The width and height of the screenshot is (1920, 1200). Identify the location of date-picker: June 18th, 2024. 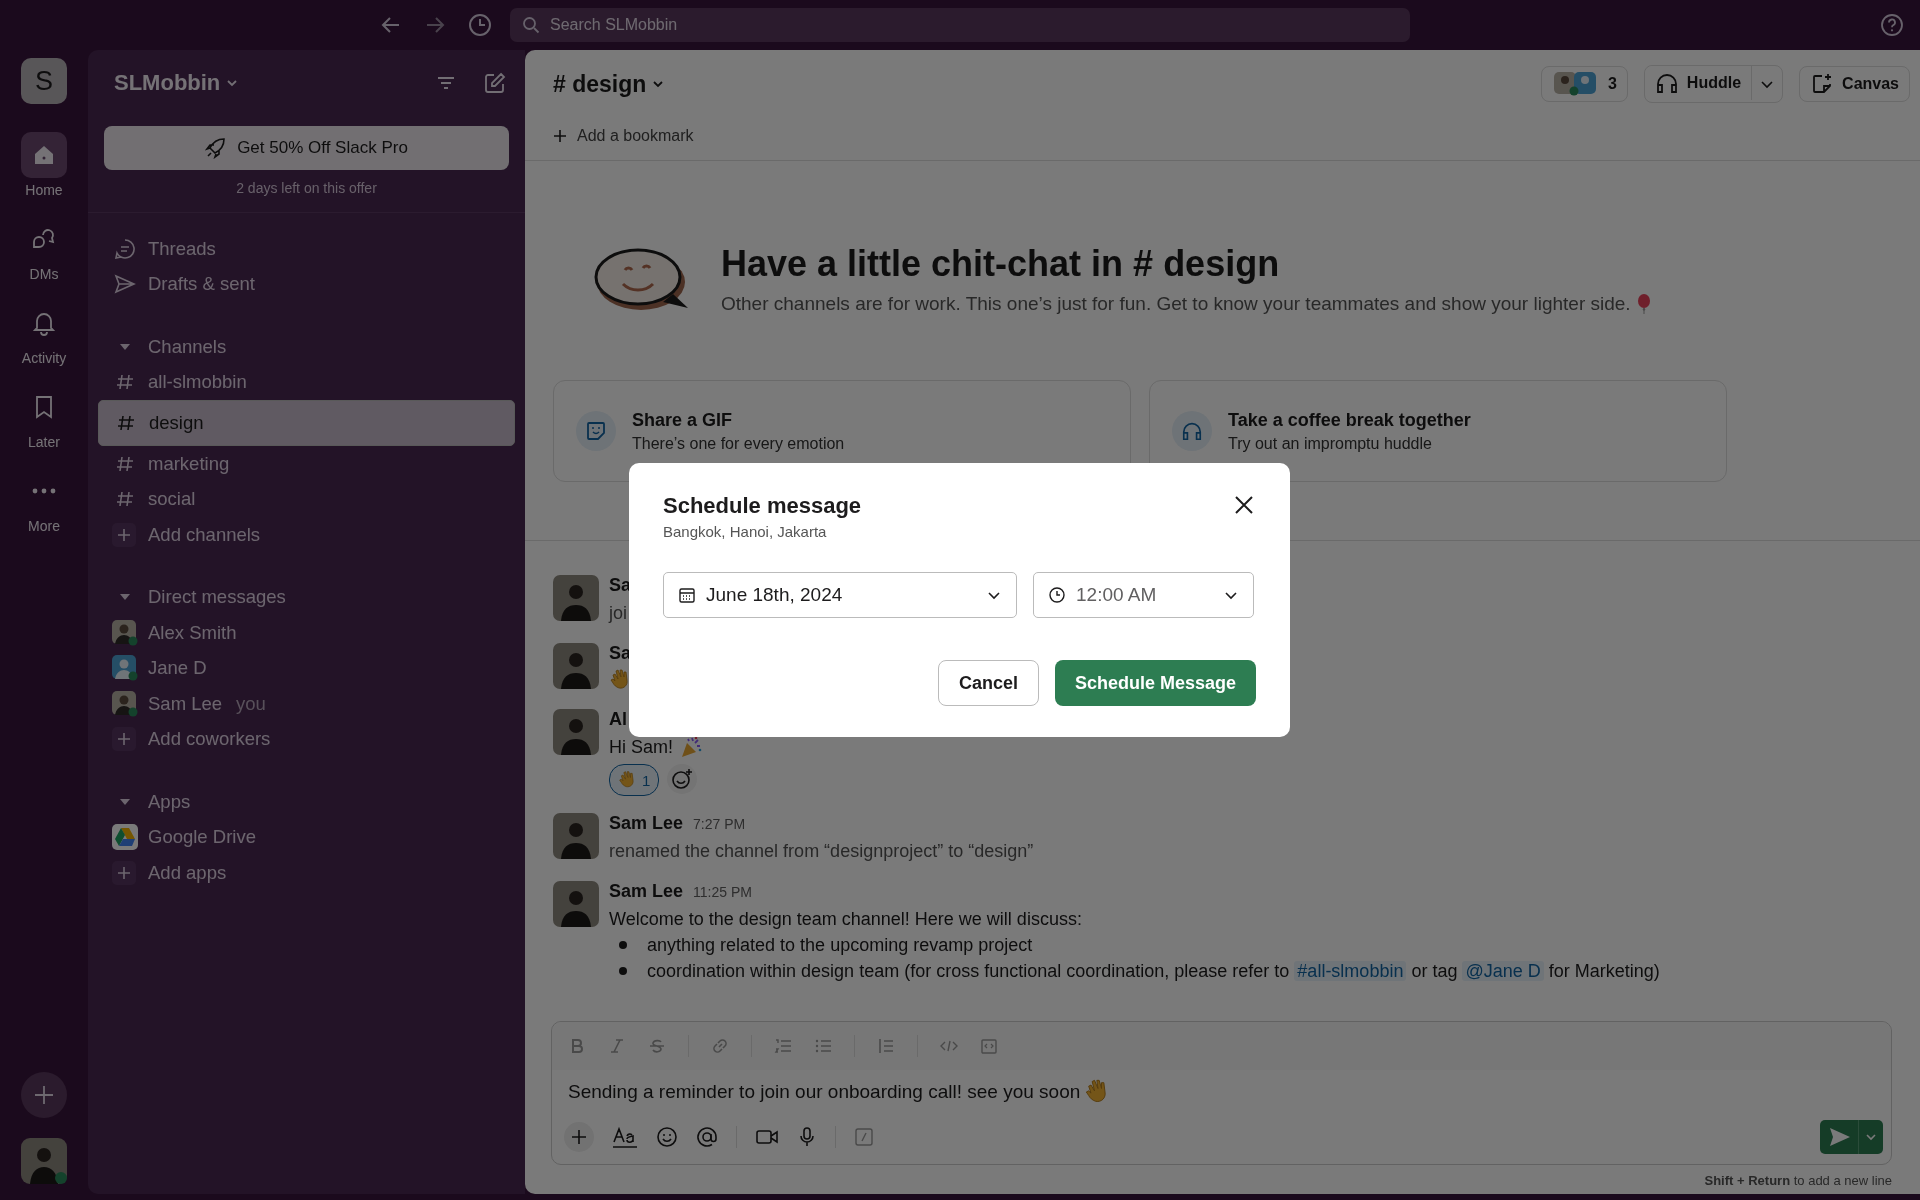
(840, 595).